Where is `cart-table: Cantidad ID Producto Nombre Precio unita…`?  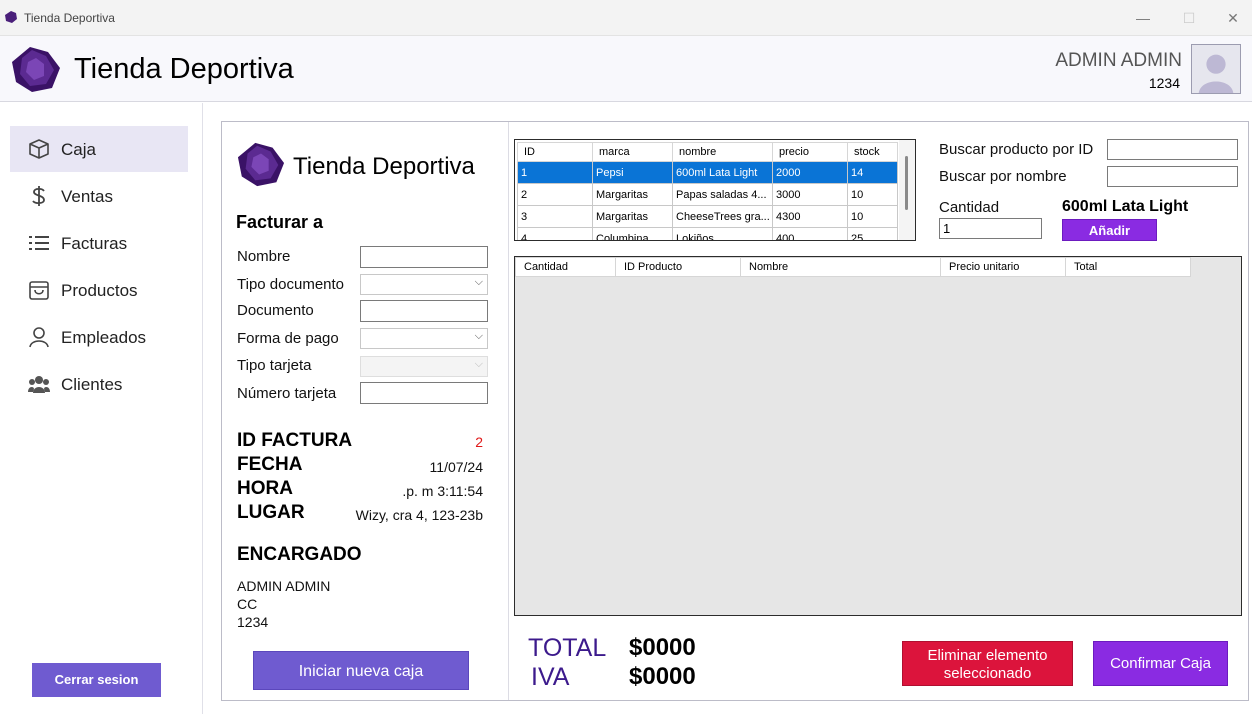 cart-table: Cantidad ID Producto Nombre Precio unita… is located at coordinates (853, 267).